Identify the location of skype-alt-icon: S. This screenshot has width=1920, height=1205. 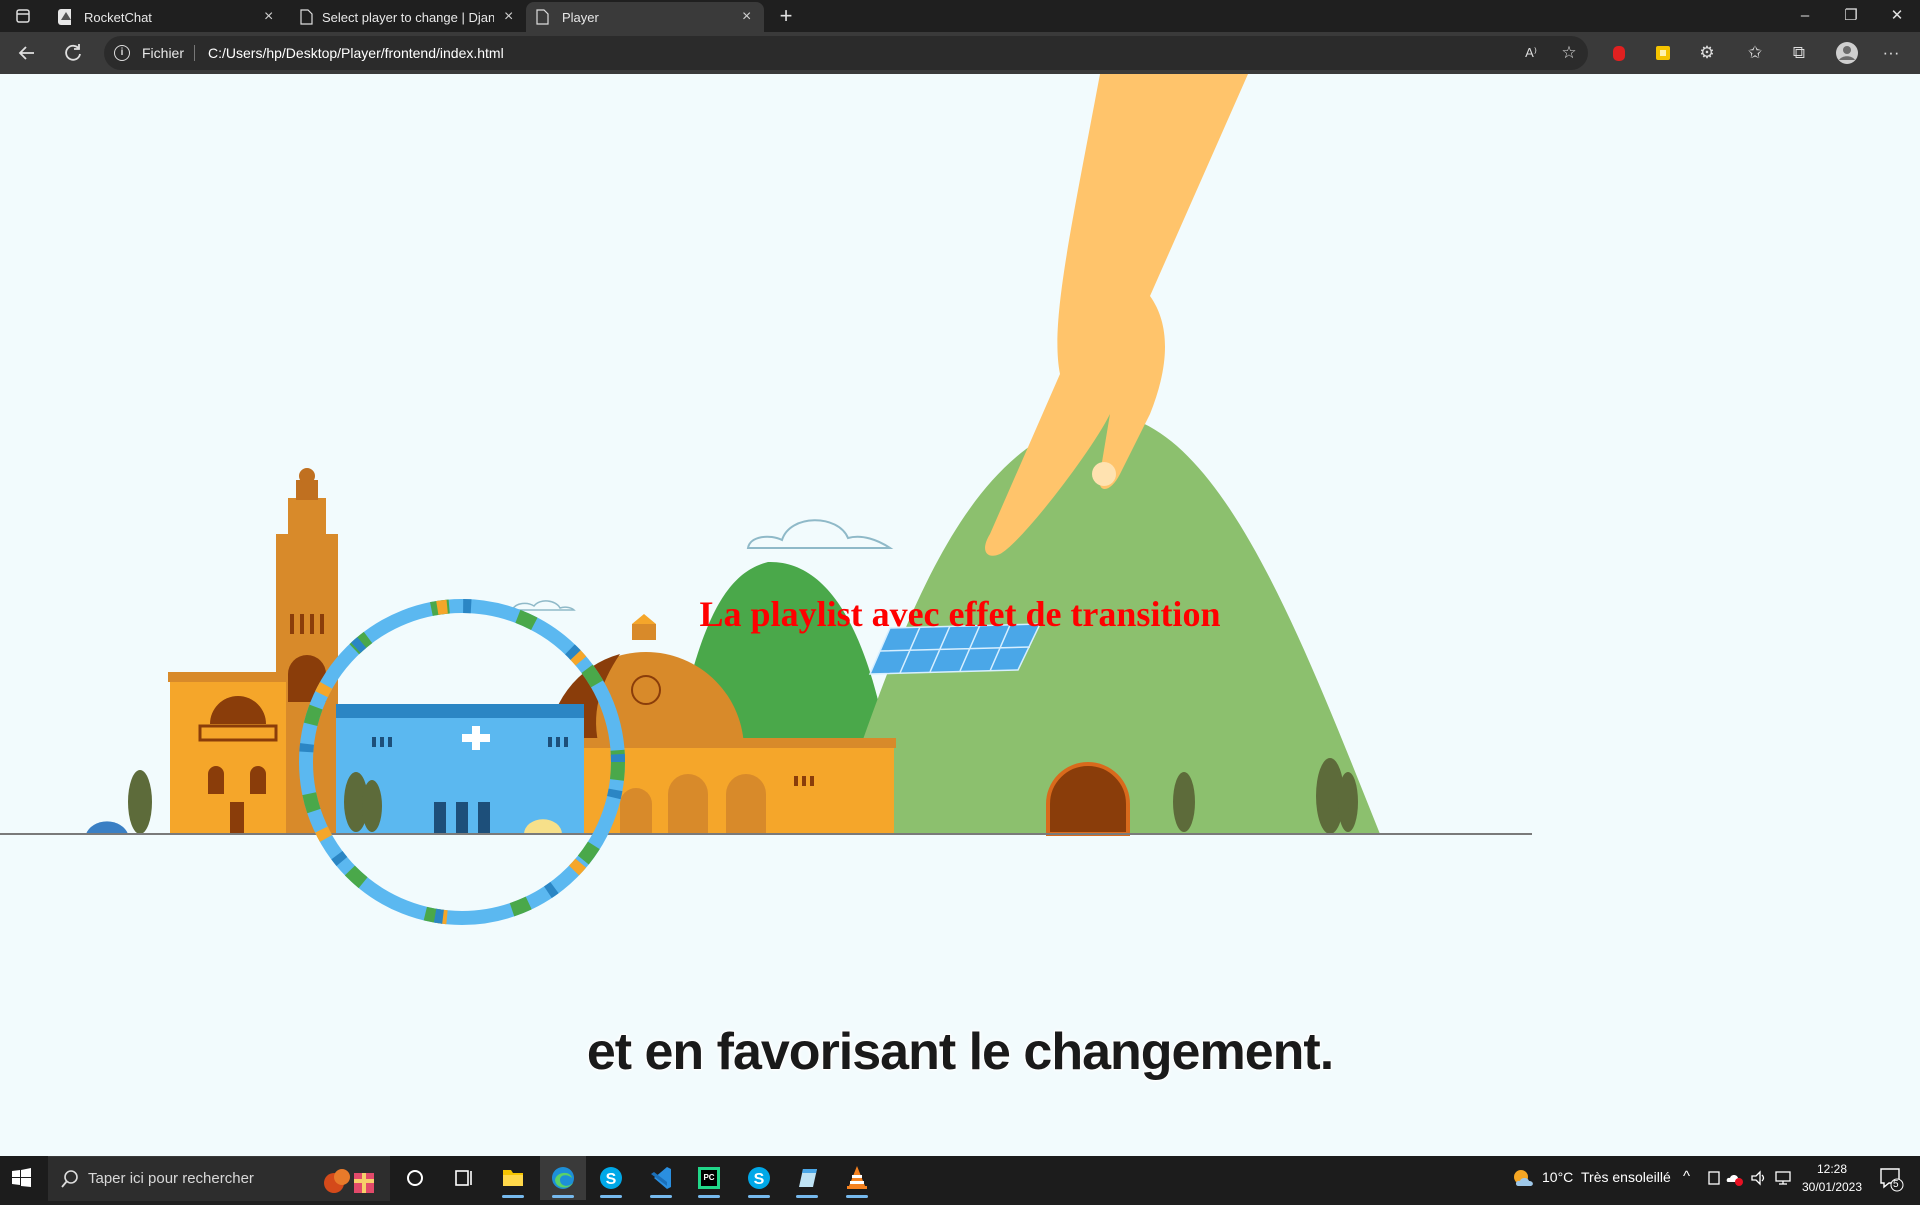
(759, 1178).